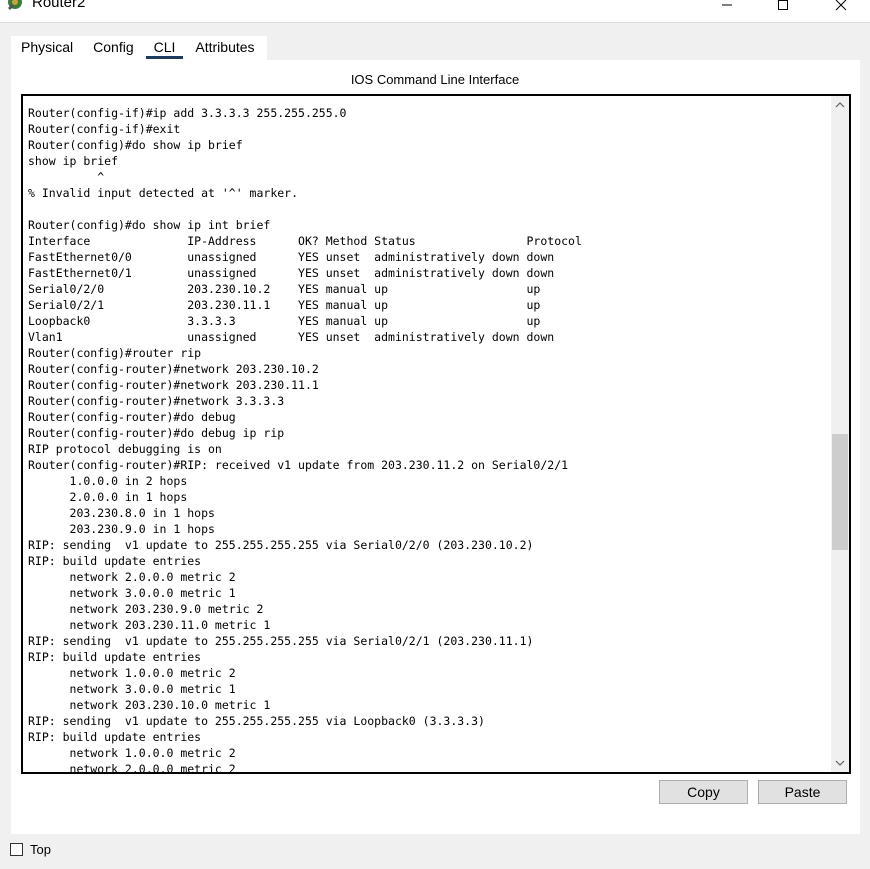 Image resolution: width=870 pixels, height=869 pixels. What do you see at coordinates (727, 5) in the screenshot?
I see `minimize-icon` at bounding box center [727, 5].